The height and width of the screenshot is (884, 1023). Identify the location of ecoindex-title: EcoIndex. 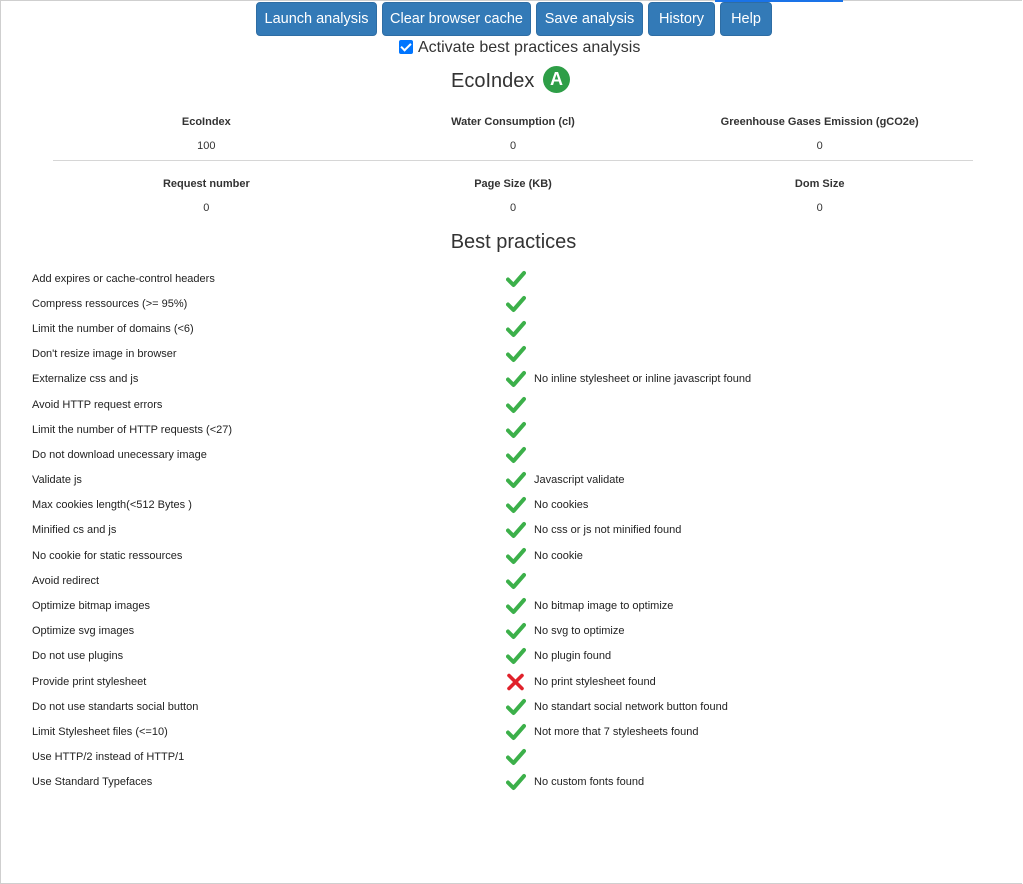
(493, 81).